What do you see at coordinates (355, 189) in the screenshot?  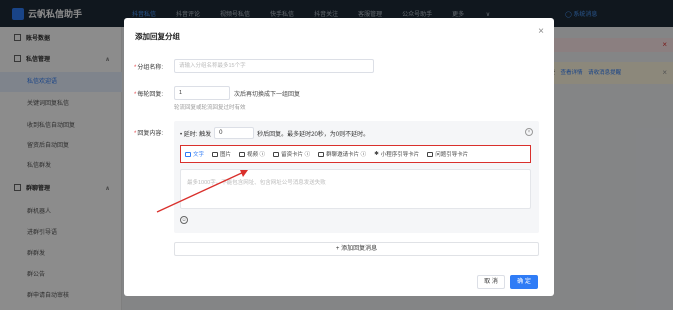 I see `message-textarea: 最多1000字。不能包含网址、包含网址公号消息发送失败` at bounding box center [355, 189].